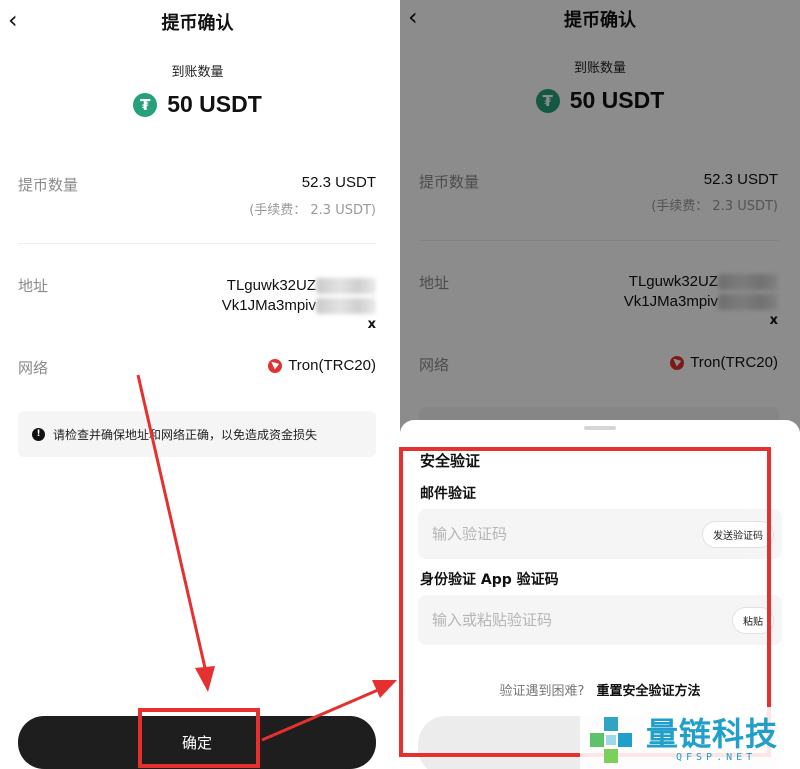 This screenshot has height=769, width=800. I want to click on confirm-highlight-box, so click(199, 738).